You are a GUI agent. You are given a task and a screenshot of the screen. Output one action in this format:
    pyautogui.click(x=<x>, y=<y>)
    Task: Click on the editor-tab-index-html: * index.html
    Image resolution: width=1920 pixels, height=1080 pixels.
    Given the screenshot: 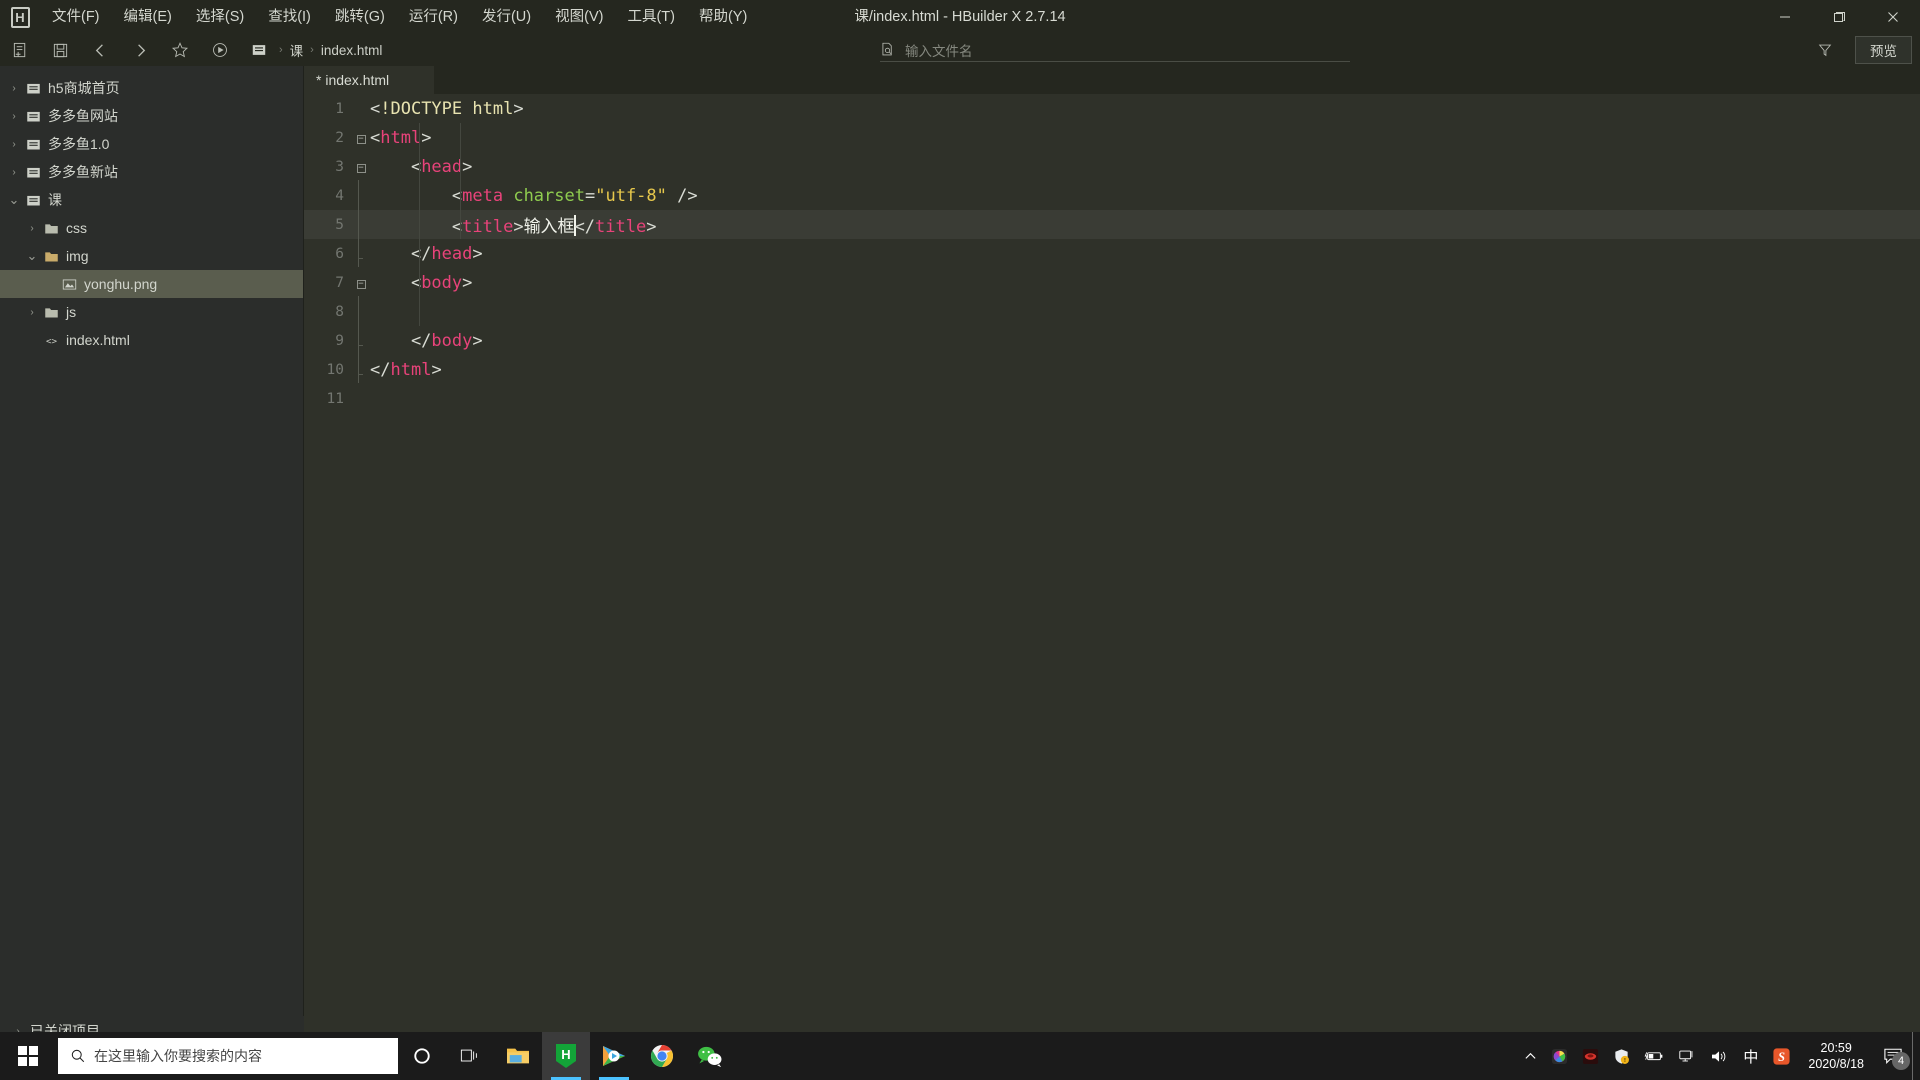 What is the action you would take?
    pyautogui.click(x=369, y=80)
    